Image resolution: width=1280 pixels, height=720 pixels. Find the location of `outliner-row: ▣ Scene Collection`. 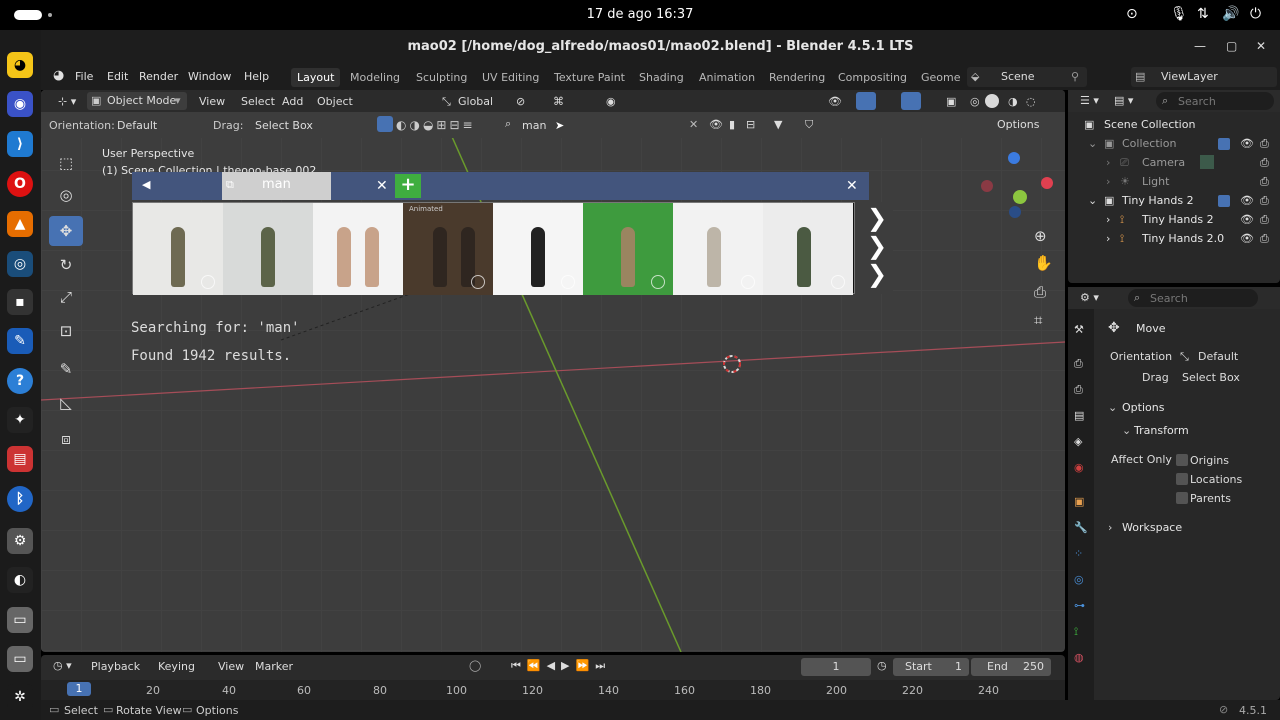

outliner-row: ▣ Scene Collection is located at coordinates (1174, 124).